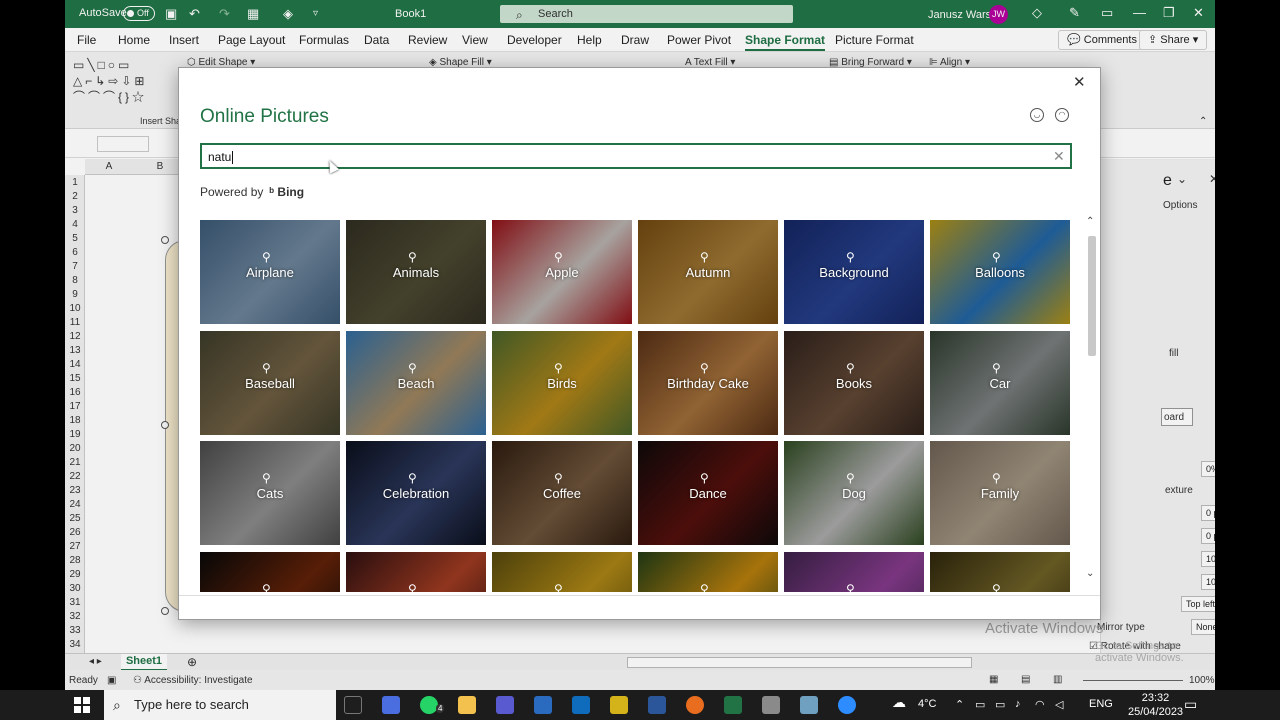 The width and height of the screenshot is (1280, 720). I want to click on category-tile: ⚲ Car, so click(1000, 382).